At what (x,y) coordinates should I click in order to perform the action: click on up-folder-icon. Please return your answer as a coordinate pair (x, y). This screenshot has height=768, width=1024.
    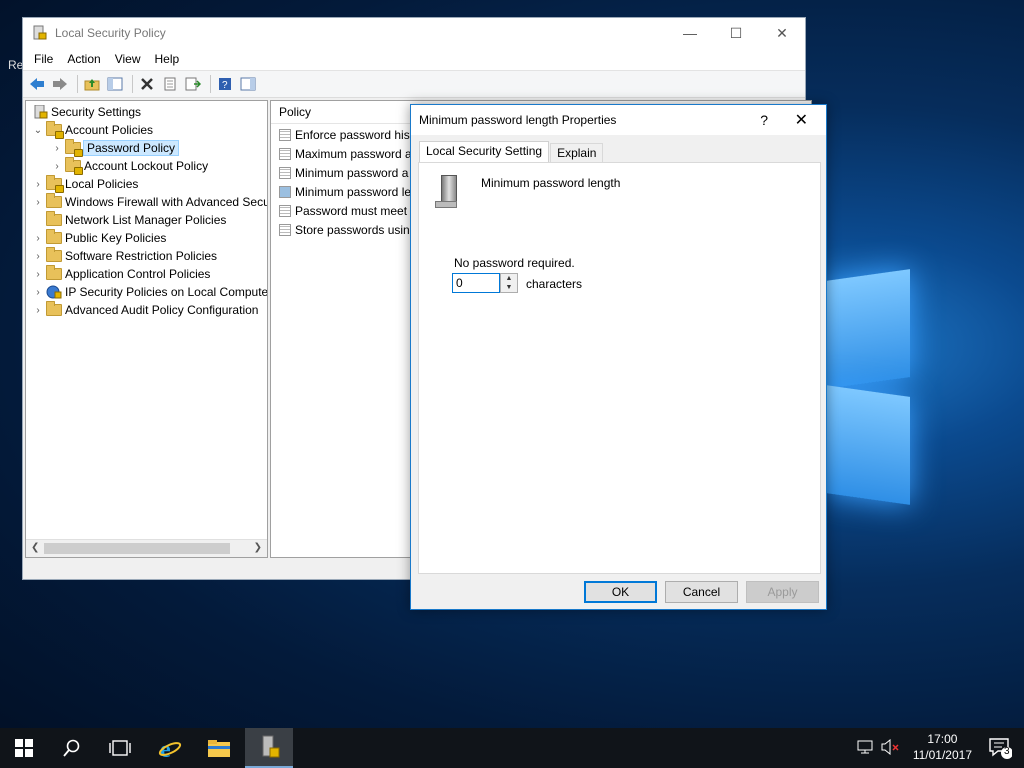
    Looking at the image, I should click on (92, 84).